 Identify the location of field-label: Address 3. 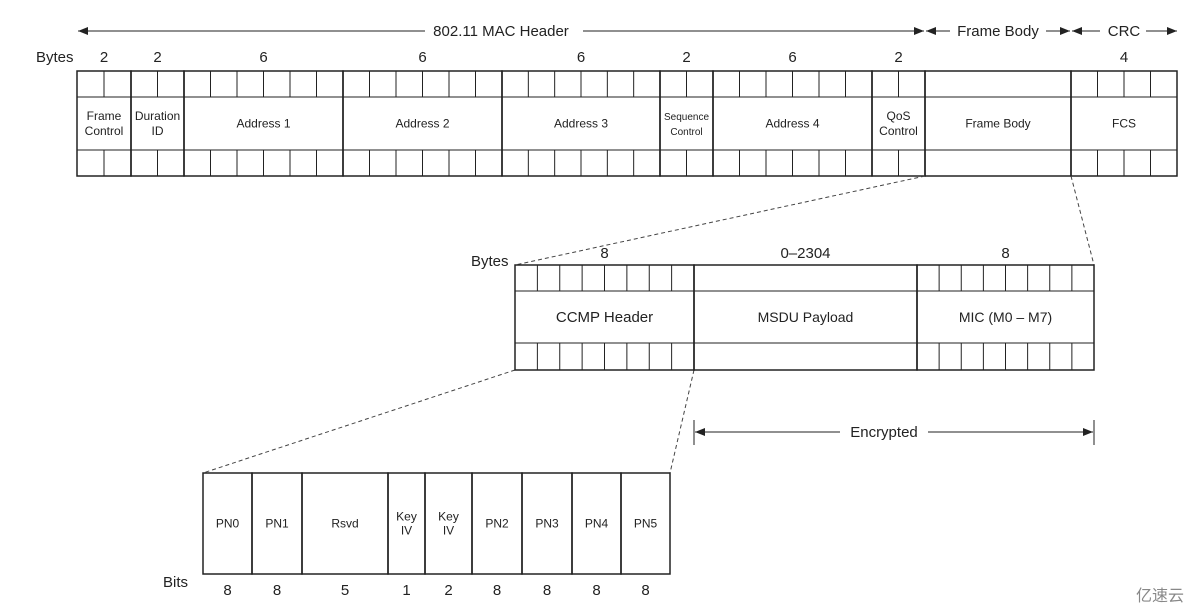
(581, 124).